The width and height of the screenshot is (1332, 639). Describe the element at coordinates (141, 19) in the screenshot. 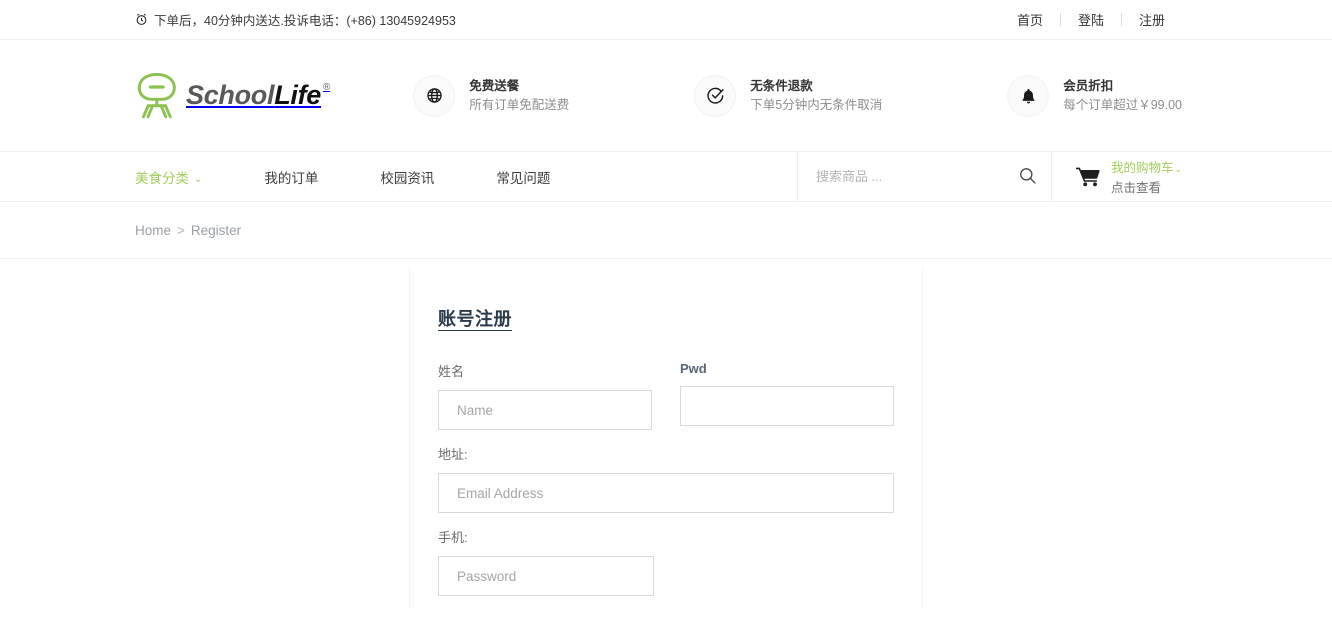

I see `alarm-clock-icon` at that location.